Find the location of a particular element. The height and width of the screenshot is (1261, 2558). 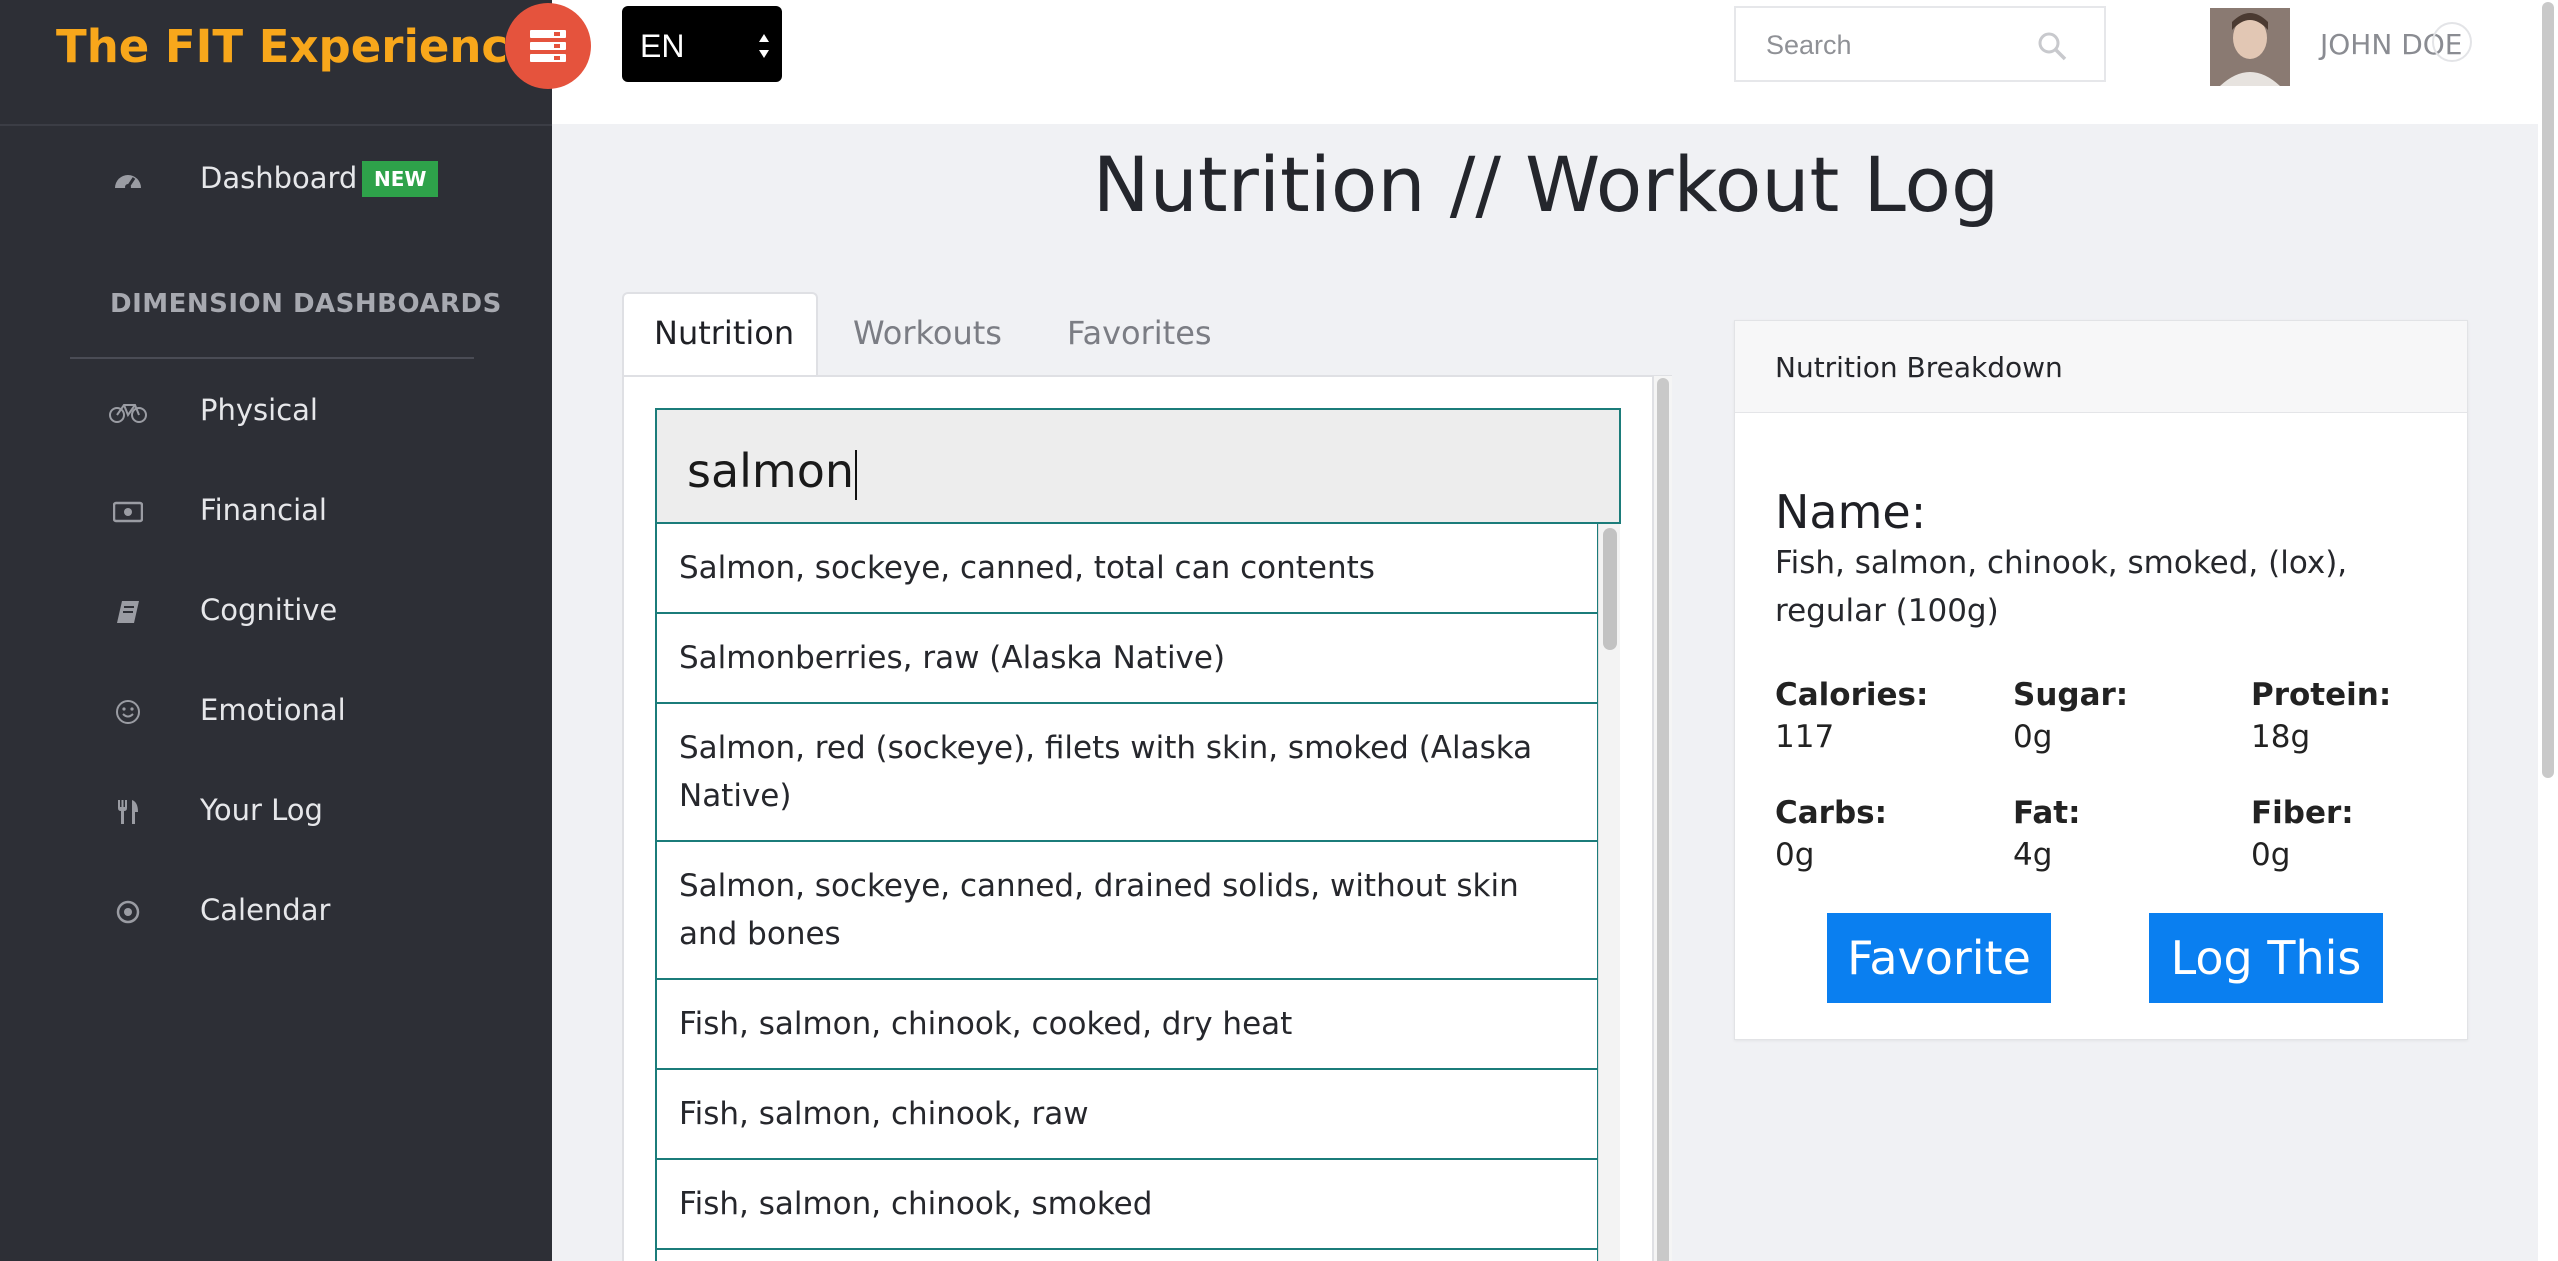

card-title: Nutrition Breakdown is located at coordinates (1919, 367).